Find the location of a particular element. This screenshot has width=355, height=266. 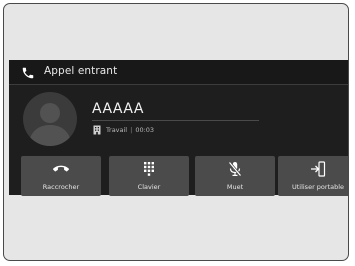

call-status-title: Appel entrant is located at coordinates (81, 71).